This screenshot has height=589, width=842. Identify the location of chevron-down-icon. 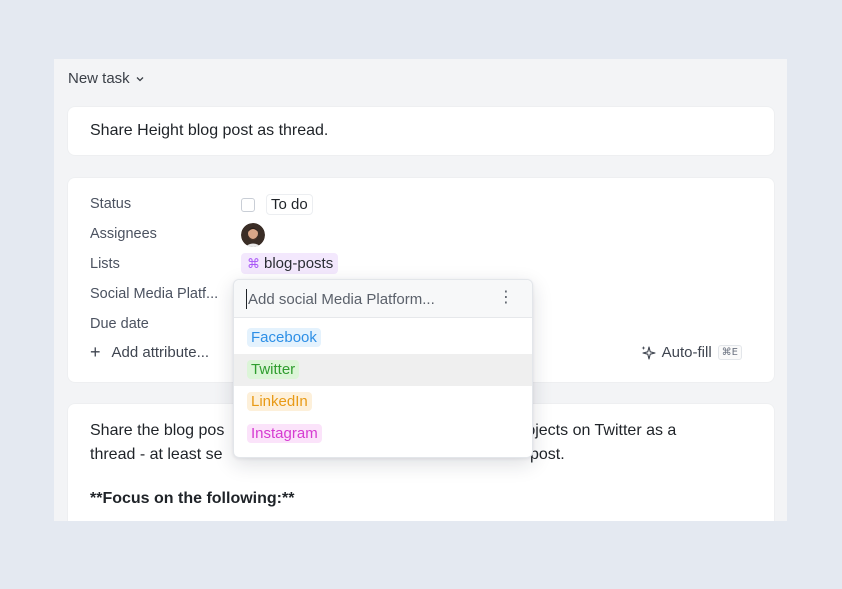
(140, 78).